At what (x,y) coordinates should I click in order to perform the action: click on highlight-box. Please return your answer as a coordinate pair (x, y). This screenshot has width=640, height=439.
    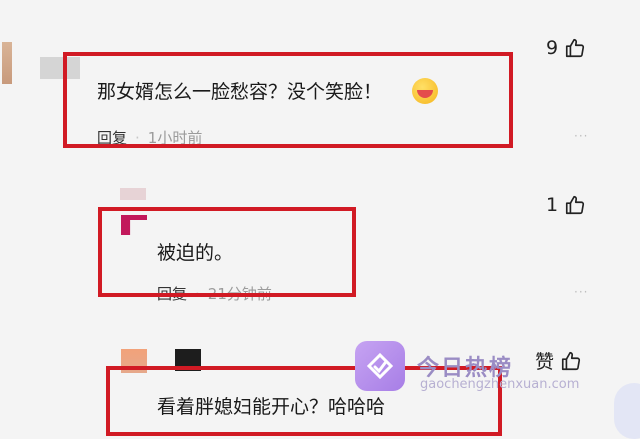
    Looking at the image, I should click on (227, 252).